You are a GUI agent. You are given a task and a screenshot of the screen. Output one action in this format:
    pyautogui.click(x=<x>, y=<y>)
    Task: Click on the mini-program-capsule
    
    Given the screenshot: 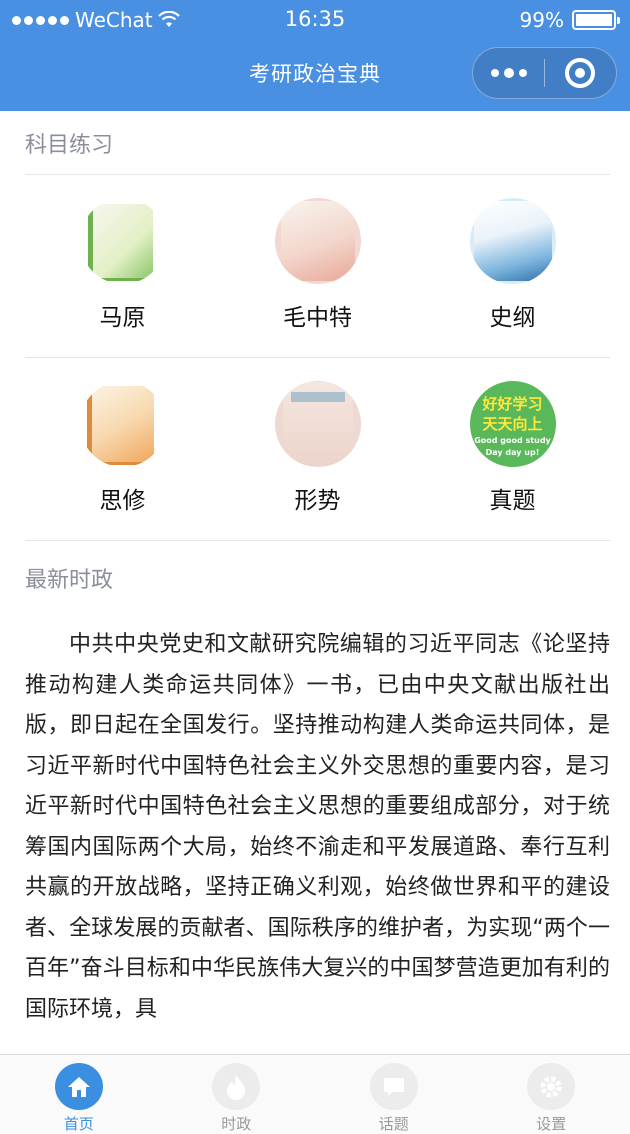 What is the action you would take?
    pyautogui.click(x=544, y=73)
    